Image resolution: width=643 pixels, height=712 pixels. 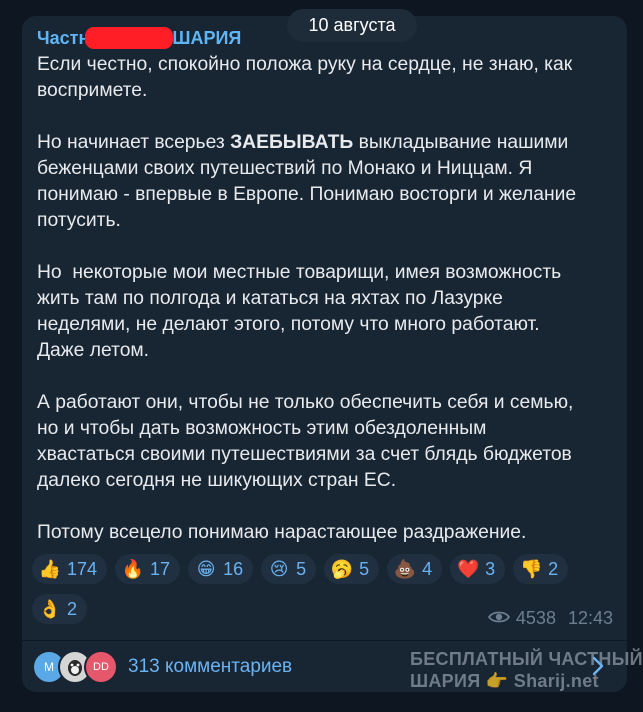 I want to click on reaction-grinning-face: 😁 16, so click(x=221, y=569).